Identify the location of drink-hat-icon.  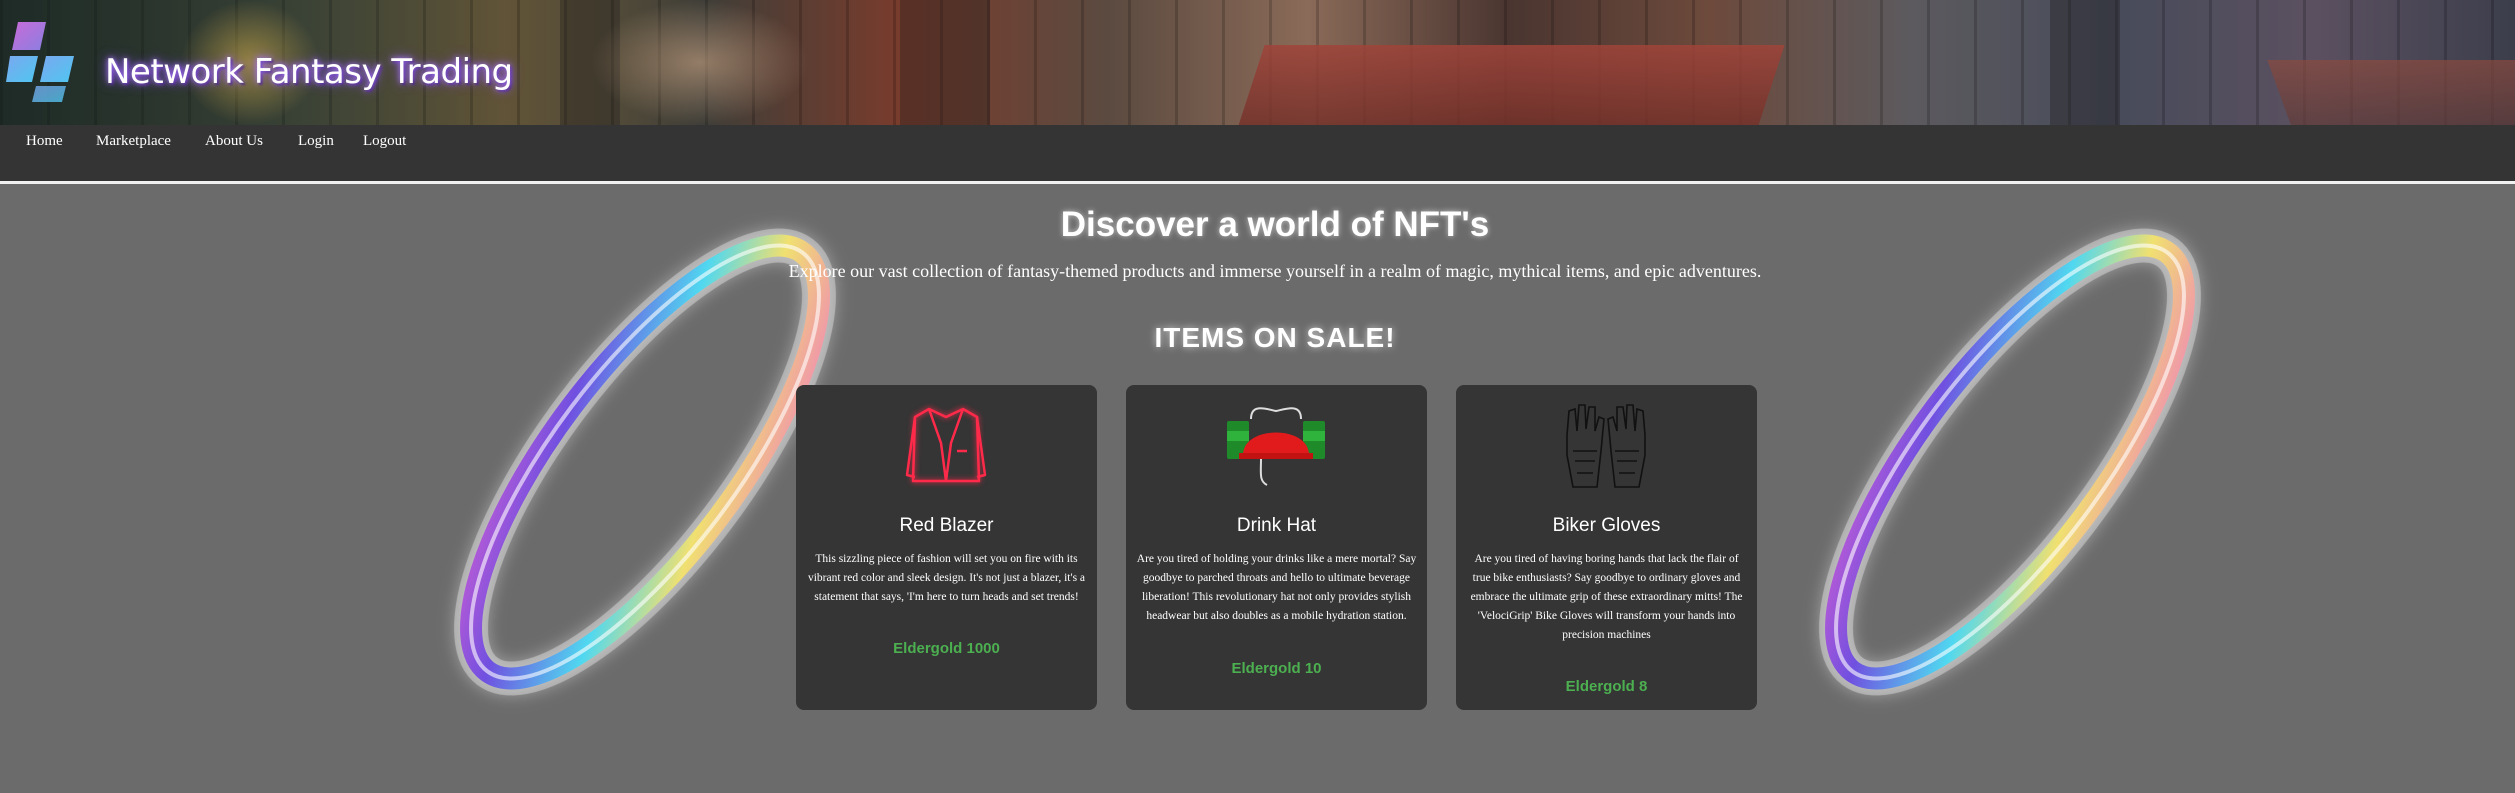
(1276, 446).